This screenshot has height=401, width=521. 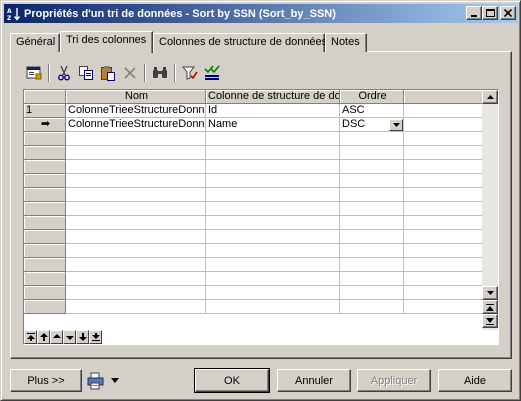 I want to click on cut-button, so click(x=64, y=73).